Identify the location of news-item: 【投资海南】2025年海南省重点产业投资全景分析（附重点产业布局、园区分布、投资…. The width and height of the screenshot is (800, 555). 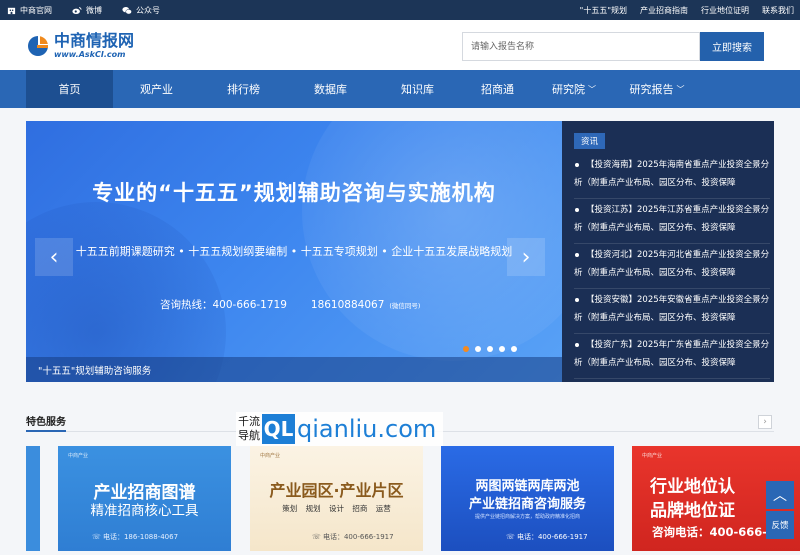
(672, 176).